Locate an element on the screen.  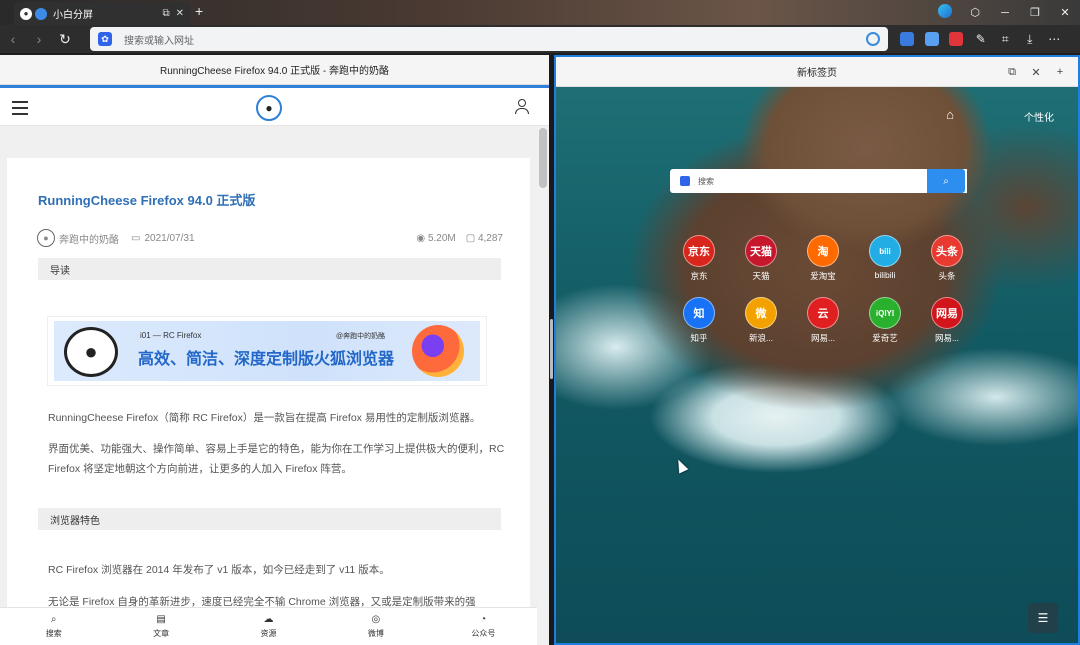
new-tab-button: + is located at coordinates (199, 11).